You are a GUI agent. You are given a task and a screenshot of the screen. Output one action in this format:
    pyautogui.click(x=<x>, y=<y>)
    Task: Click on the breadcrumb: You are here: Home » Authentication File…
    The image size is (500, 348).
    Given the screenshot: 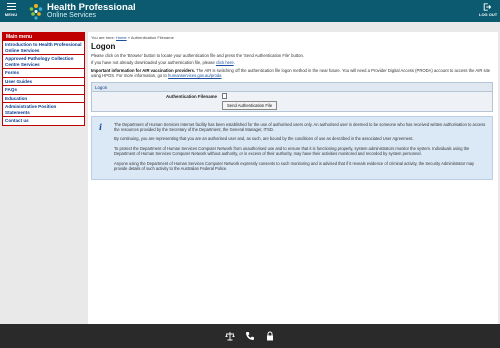 What is the action you would take?
    pyautogui.click(x=293, y=37)
    